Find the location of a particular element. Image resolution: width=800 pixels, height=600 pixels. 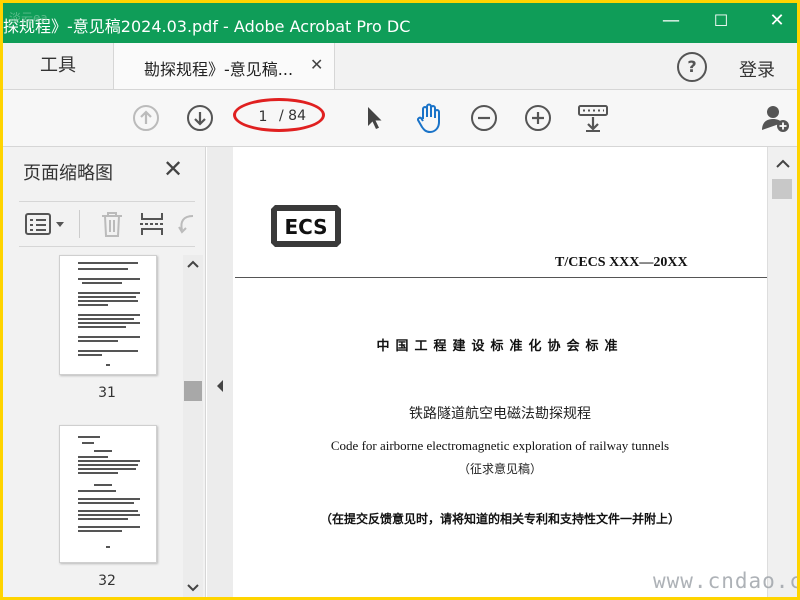

chevron-down-icon is located at coordinates (193, 588).